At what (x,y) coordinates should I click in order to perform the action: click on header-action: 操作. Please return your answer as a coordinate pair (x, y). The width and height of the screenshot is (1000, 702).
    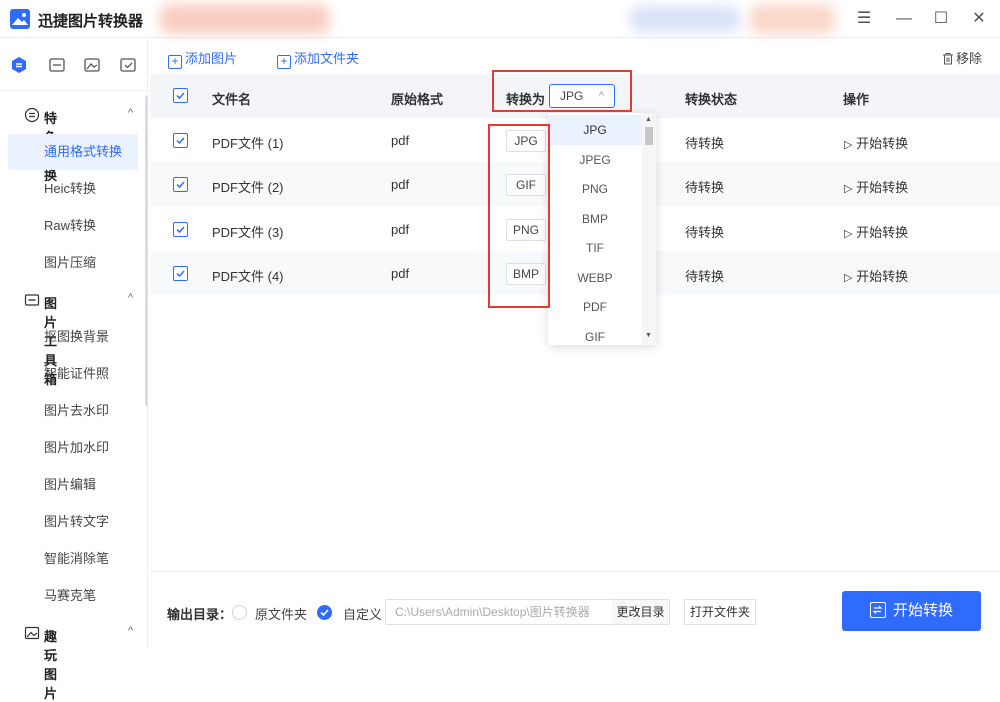
    Looking at the image, I should click on (856, 99).